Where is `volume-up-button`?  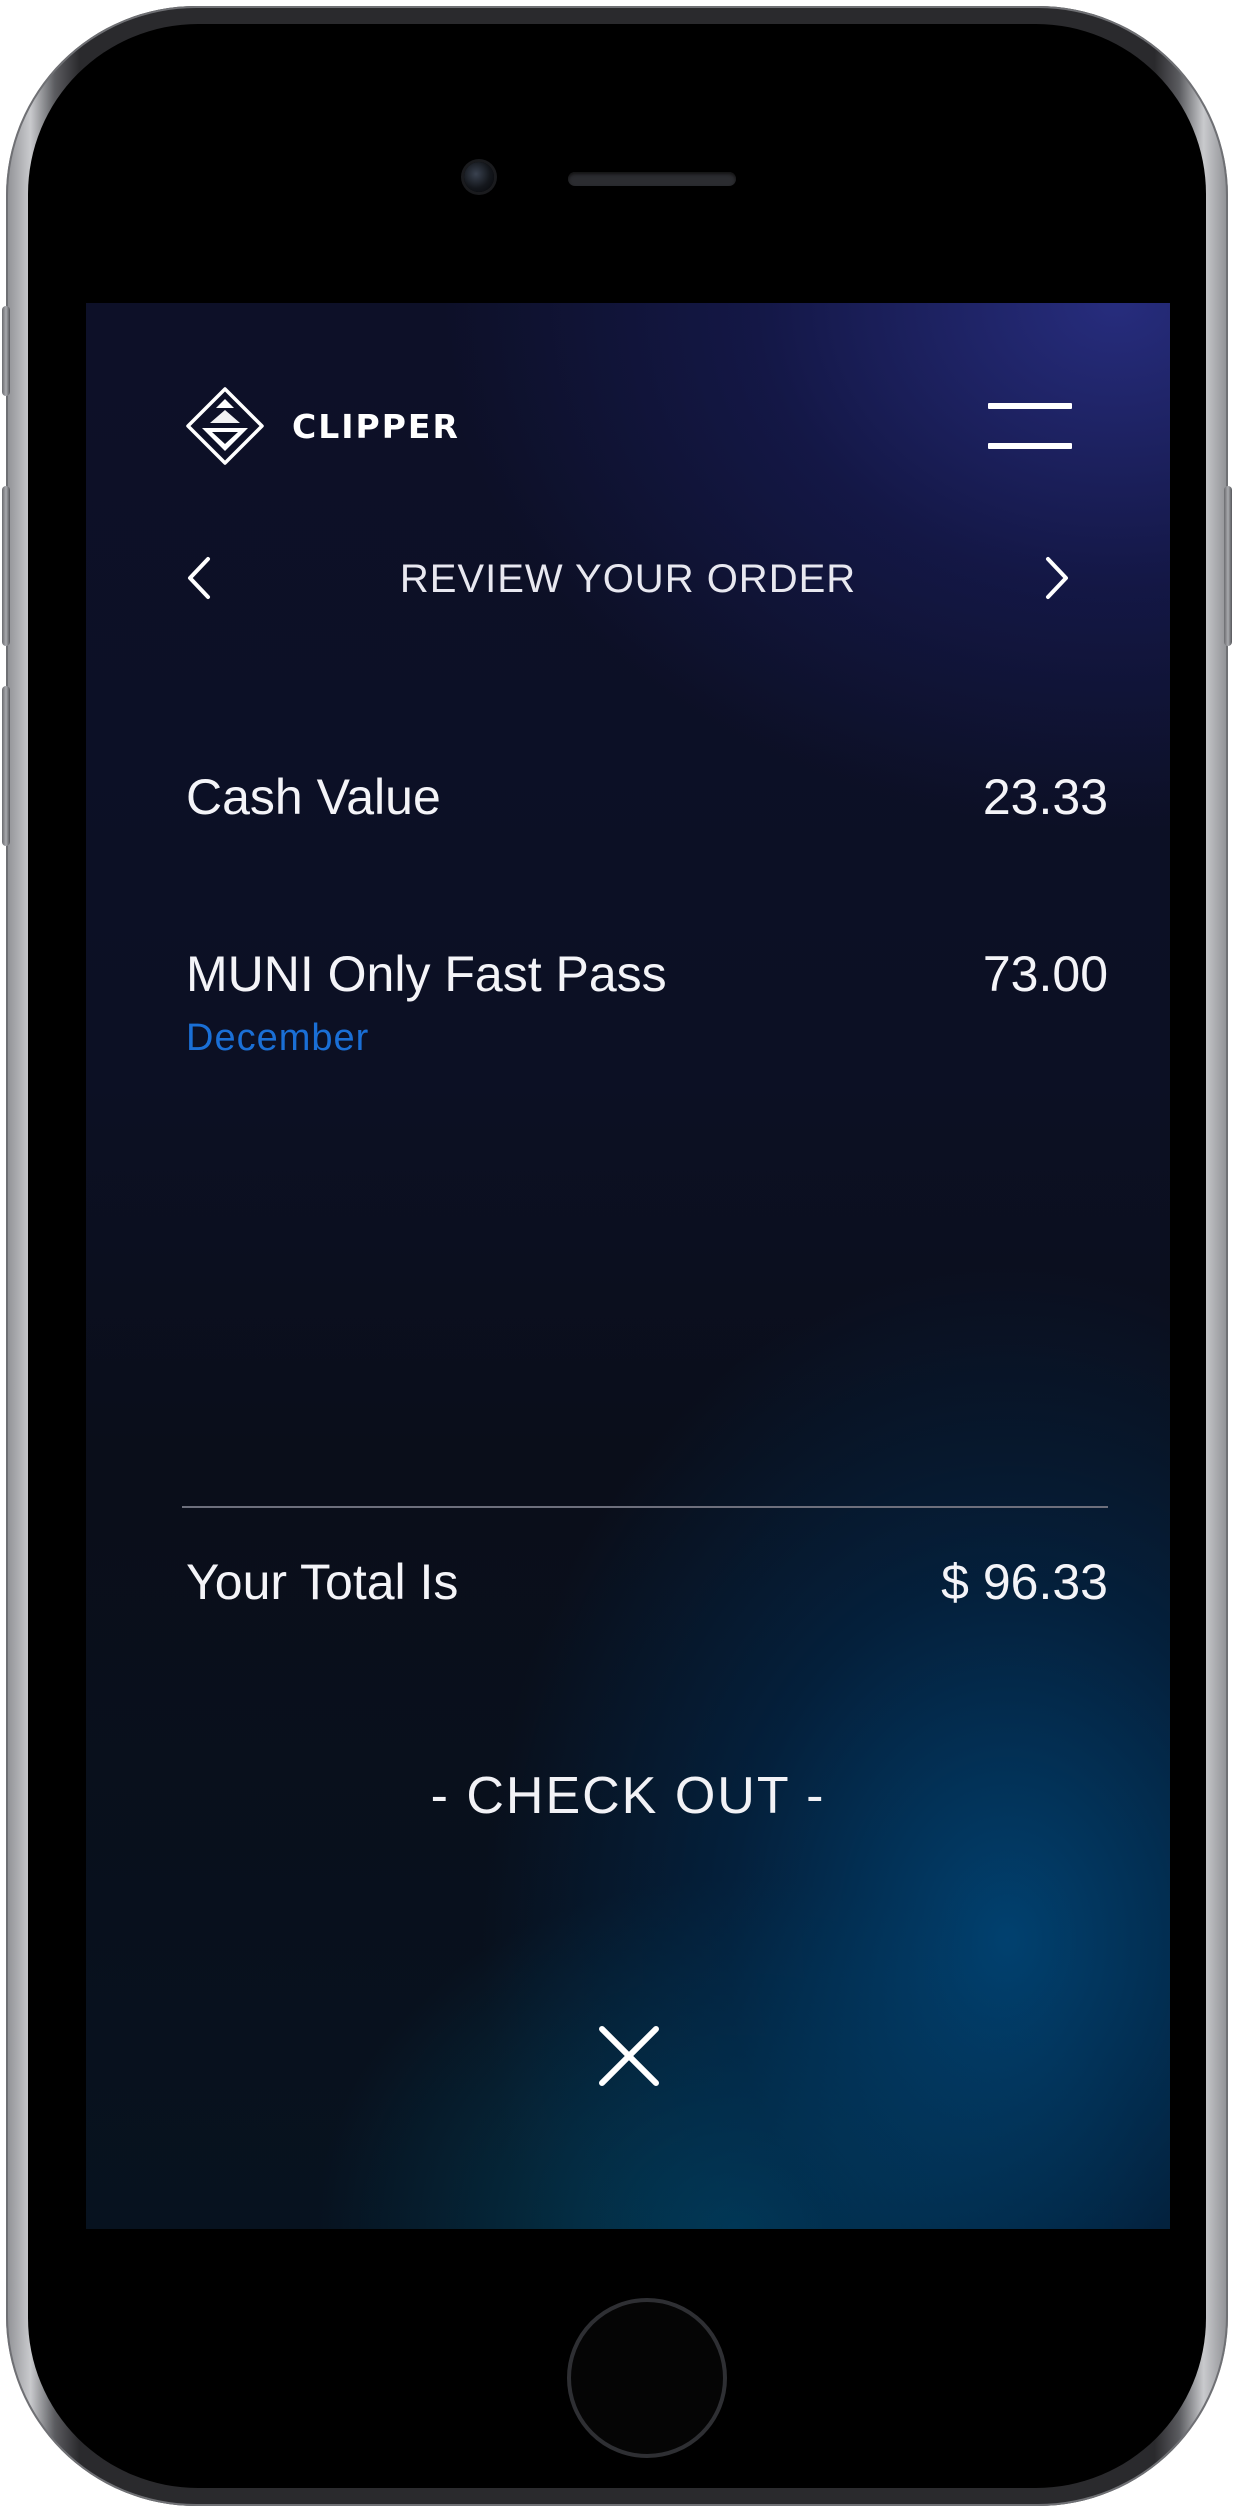 volume-up-button is located at coordinates (6, 566).